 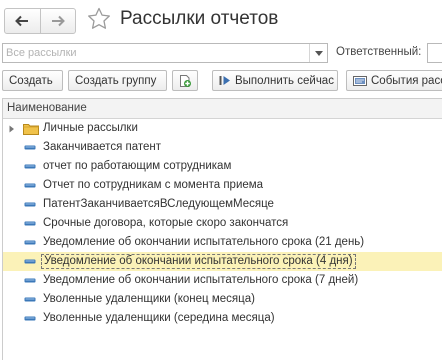 What do you see at coordinates (406, 80) in the screenshot?
I see `mailing-events-button-label: События рассы` at bounding box center [406, 80].